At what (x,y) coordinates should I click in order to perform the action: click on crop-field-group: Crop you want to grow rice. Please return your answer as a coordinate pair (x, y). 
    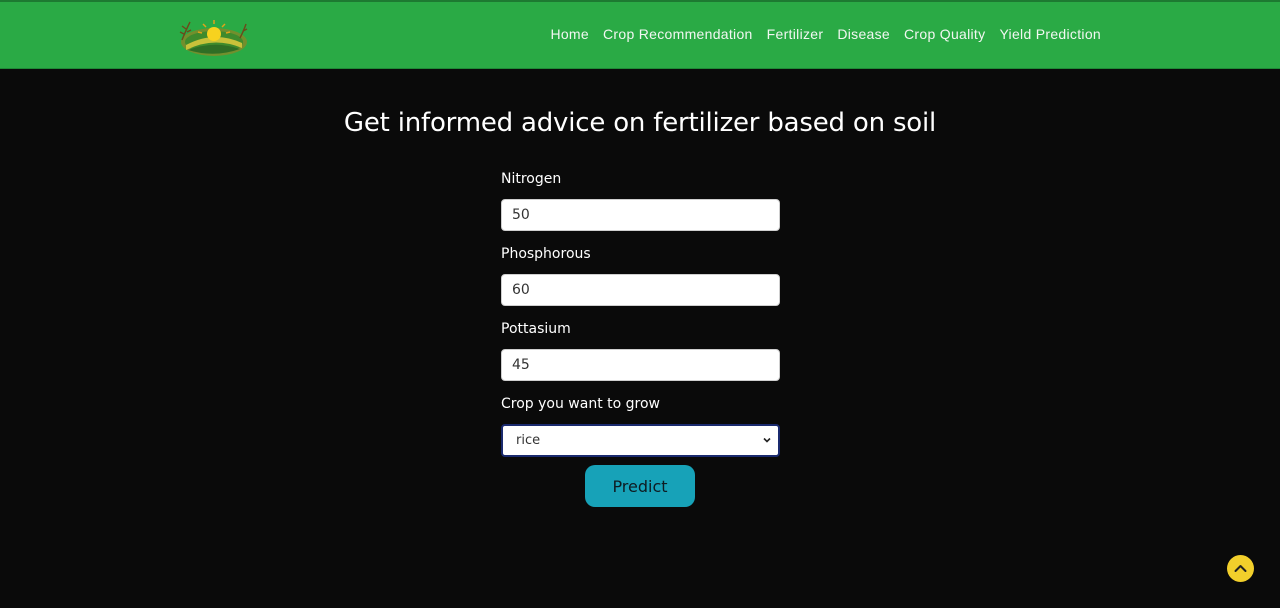
    Looking at the image, I should click on (640, 426).